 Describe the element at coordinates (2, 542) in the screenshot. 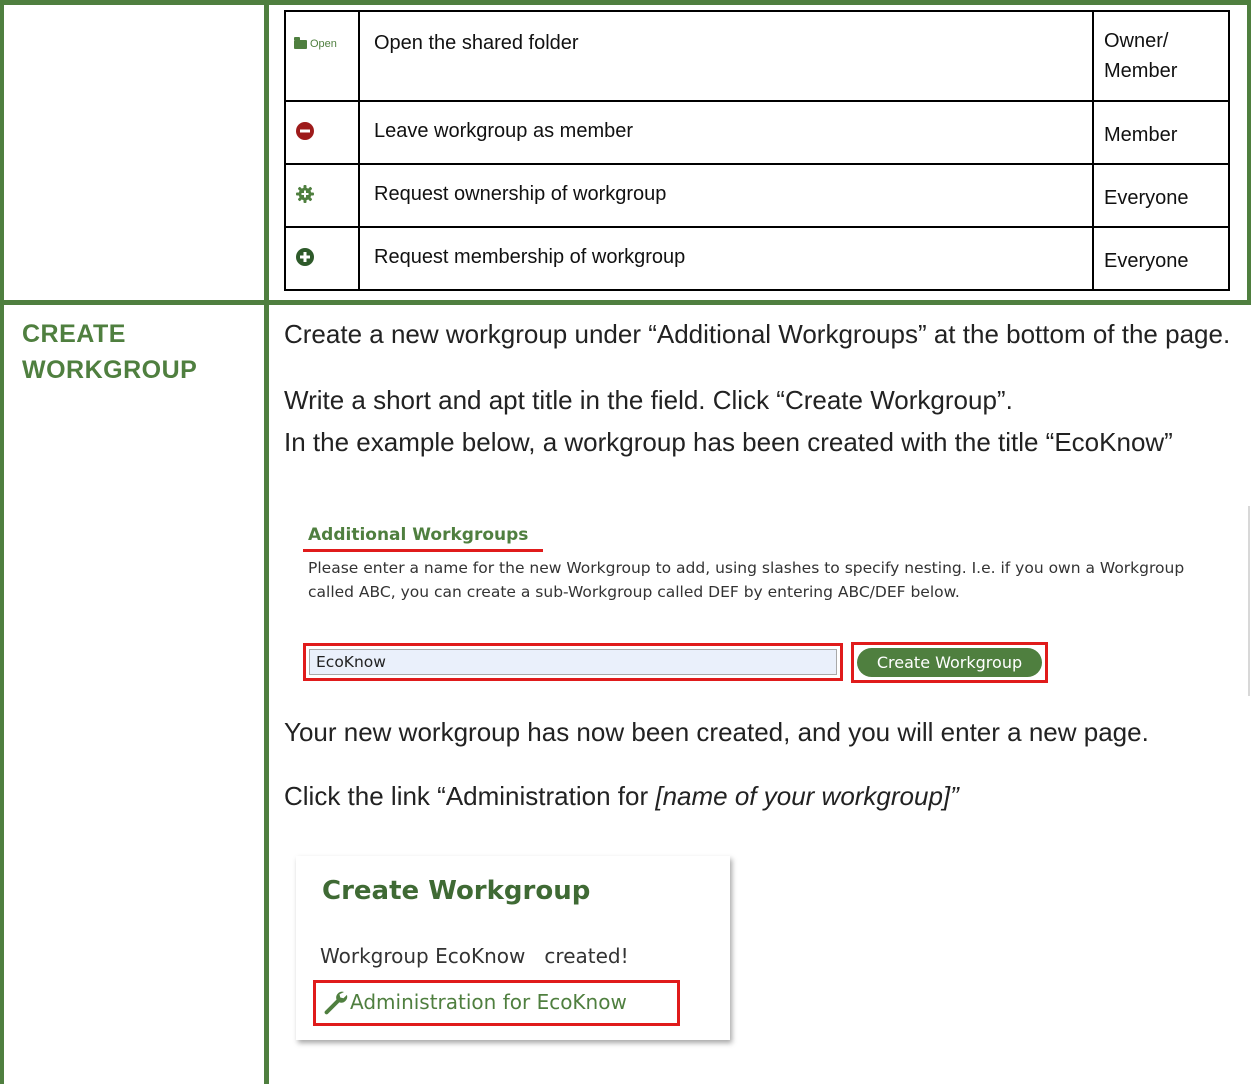

I see `table-border-left` at that location.